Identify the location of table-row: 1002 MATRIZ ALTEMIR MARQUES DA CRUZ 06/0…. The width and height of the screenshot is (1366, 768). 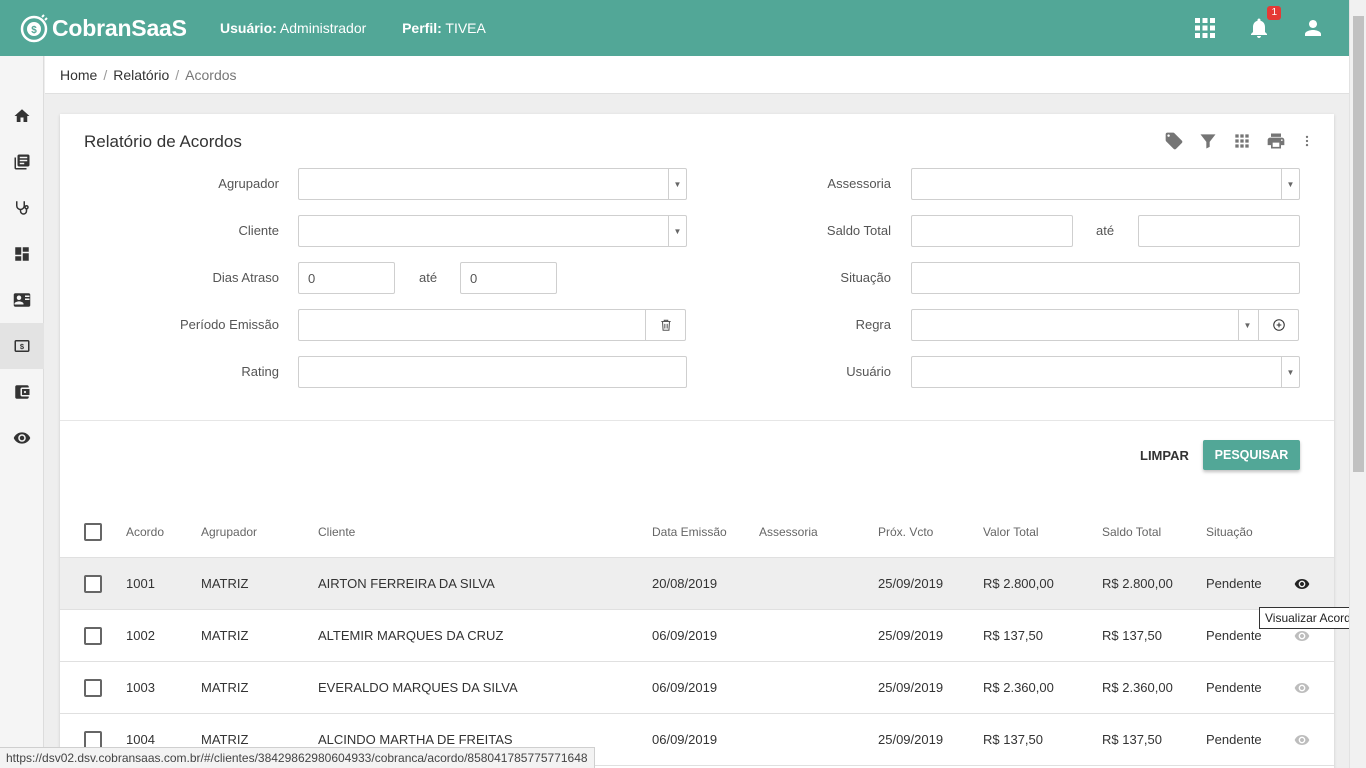
(697, 636).